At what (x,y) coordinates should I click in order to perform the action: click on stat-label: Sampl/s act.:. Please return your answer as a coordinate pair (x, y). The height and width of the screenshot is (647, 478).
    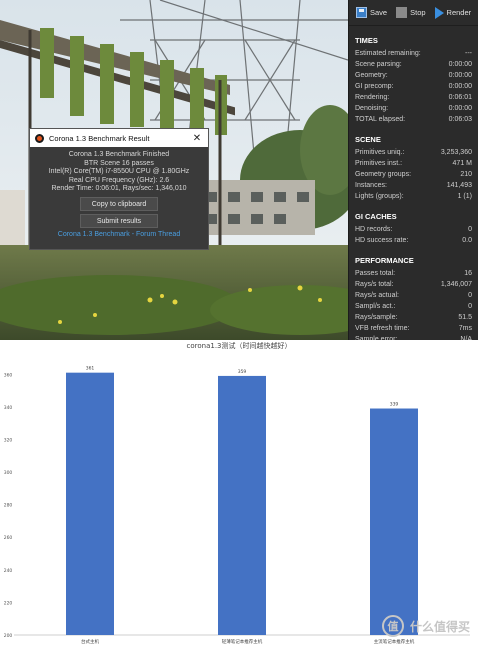
    Looking at the image, I should click on (375, 306).